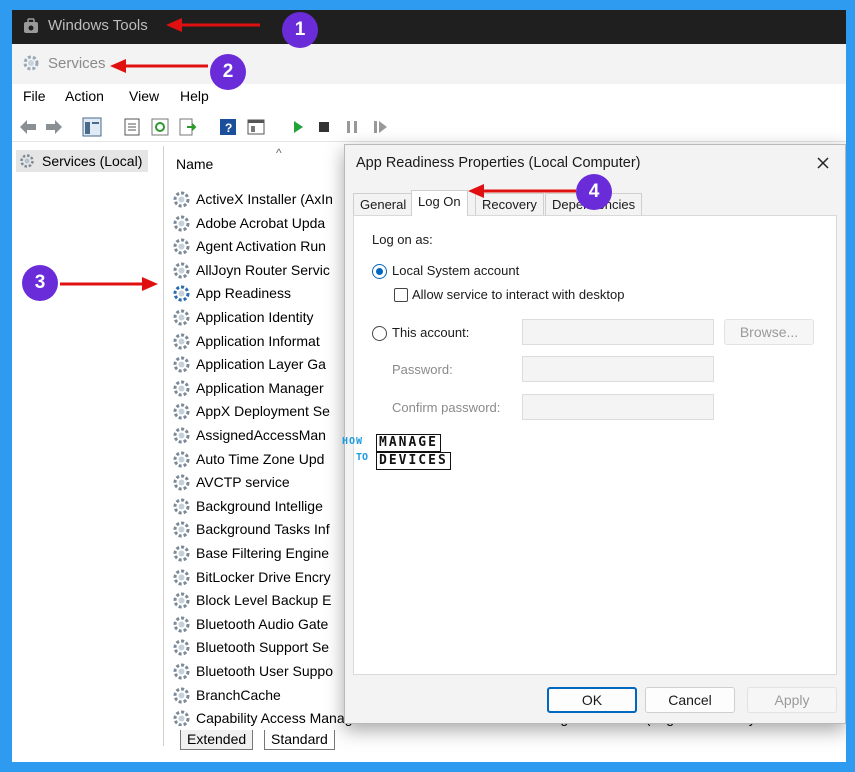 This screenshot has height=772, width=855. Describe the element at coordinates (439, 203) in the screenshot. I see `tab-log-on: Log On` at that location.